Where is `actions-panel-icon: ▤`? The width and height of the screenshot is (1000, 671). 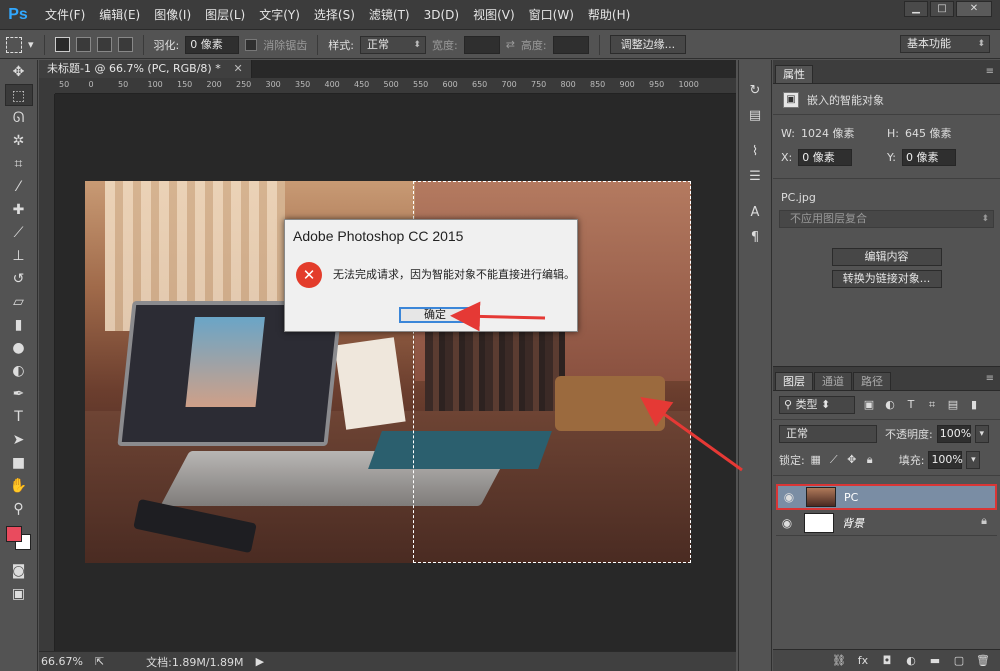 actions-panel-icon: ▤ is located at coordinates (755, 116).